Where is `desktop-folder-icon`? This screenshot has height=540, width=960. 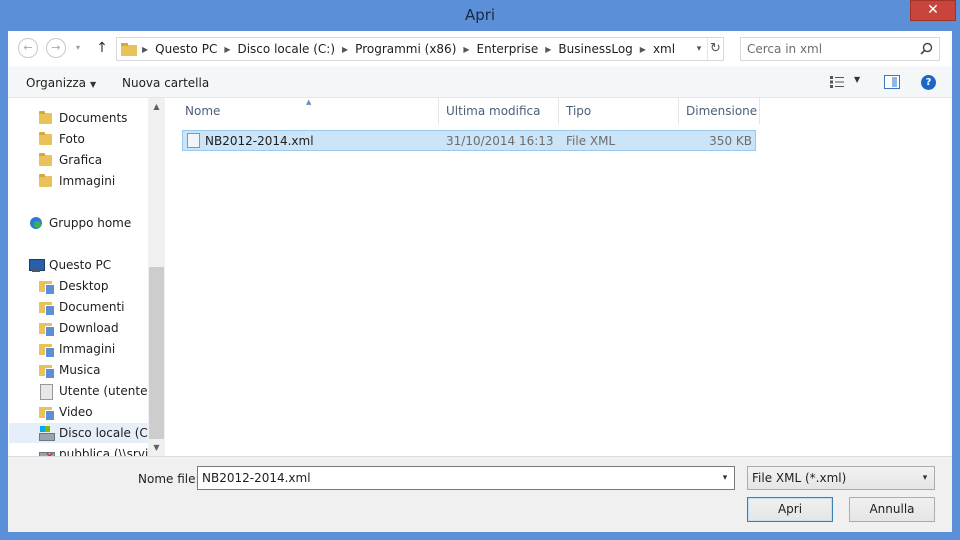 desktop-folder-icon is located at coordinates (46, 286).